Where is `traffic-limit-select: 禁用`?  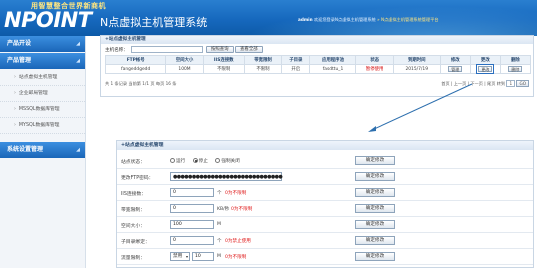
traffic-limit-select: 禁用 is located at coordinates (180, 256).